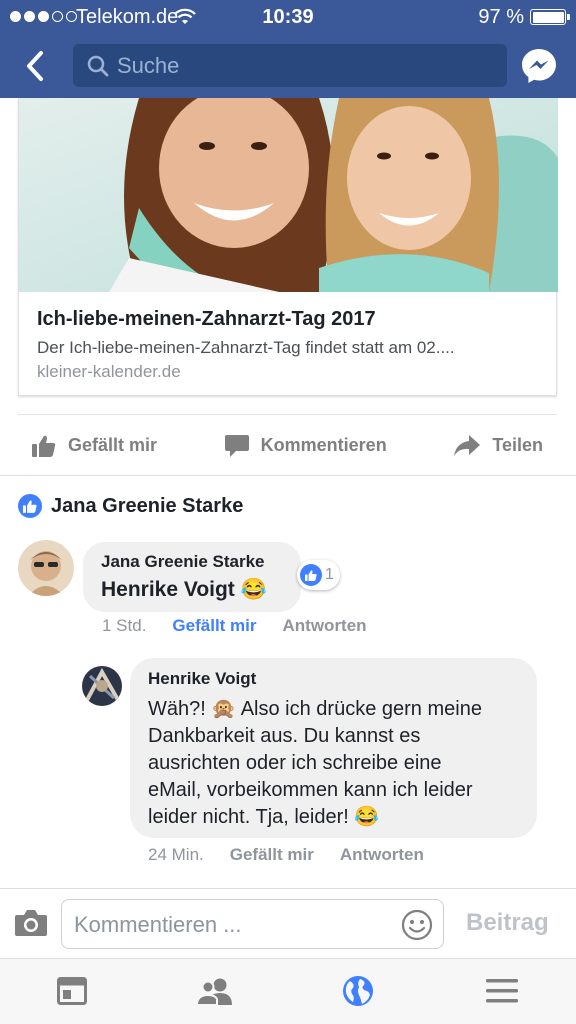  What do you see at coordinates (417, 925) in the screenshot?
I see `smiley-icon` at bounding box center [417, 925].